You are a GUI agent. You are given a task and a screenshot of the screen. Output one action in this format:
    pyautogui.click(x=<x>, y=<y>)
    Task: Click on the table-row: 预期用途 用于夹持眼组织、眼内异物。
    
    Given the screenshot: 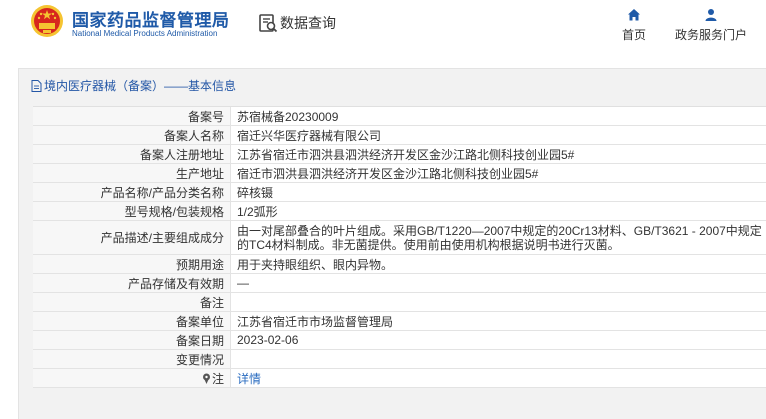 What is the action you would take?
    pyautogui.click(x=399, y=264)
    